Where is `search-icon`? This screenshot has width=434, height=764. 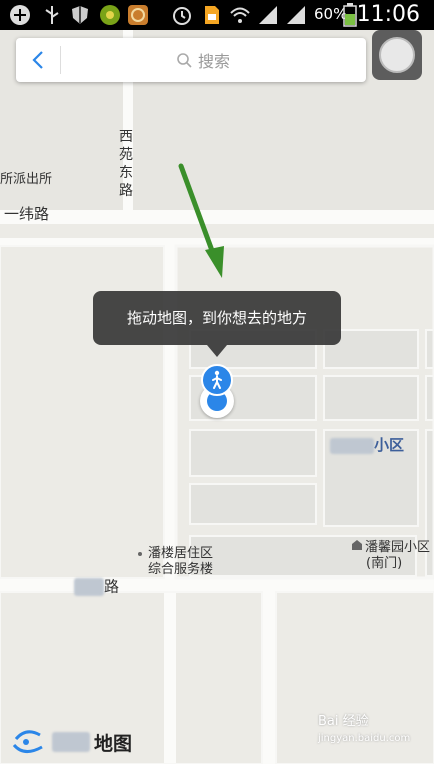
search-icon is located at coordinates (184, 60).